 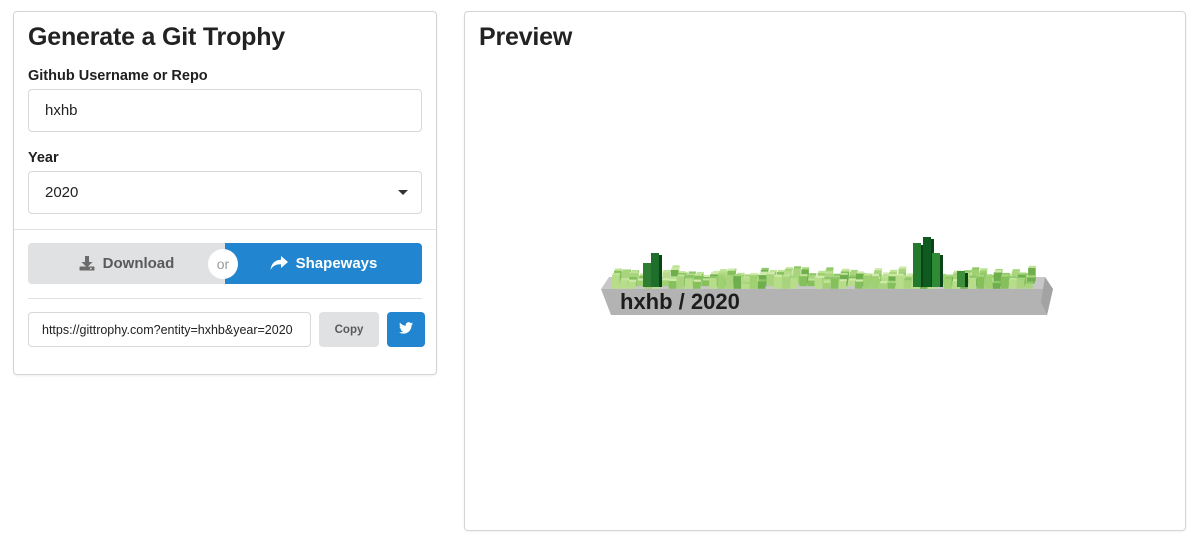 What do you see at coordinates (225, 110) in the screenshot?
I see `username-input` at bounding box center [225, 110].